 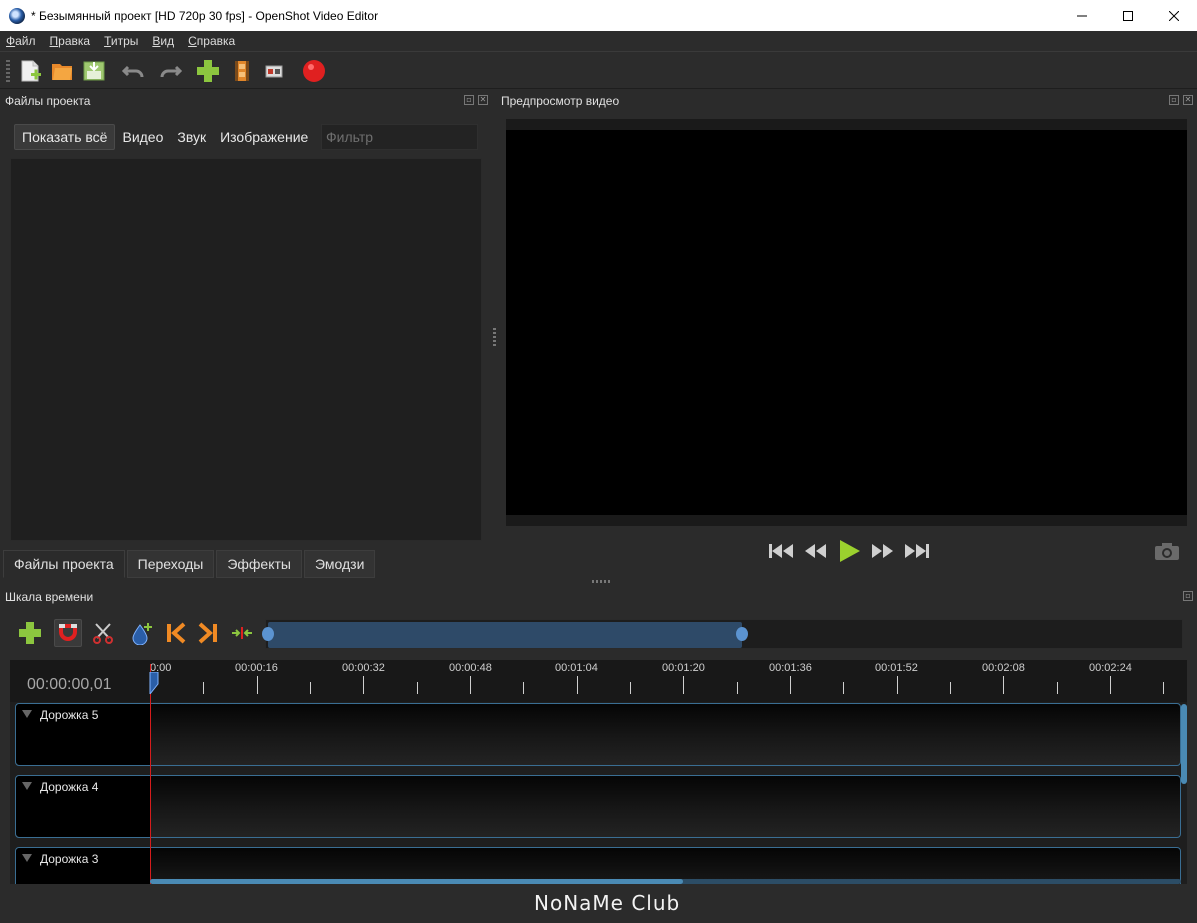 I want to click on save-project-button, so click(x=94, y=71).